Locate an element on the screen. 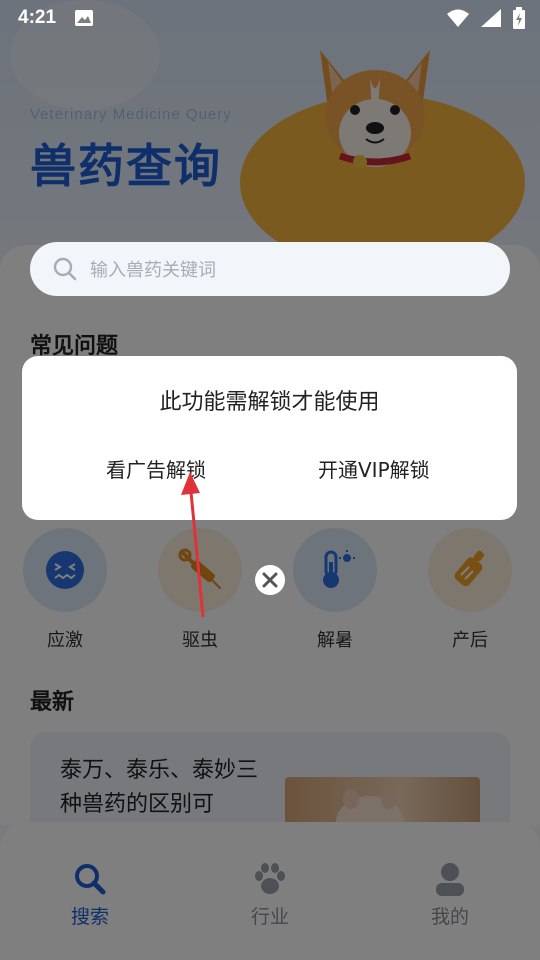 This screenshot has height=960, width=540. search-placeholder: 输入兽药关键词 is located at coordinates (153, 270).